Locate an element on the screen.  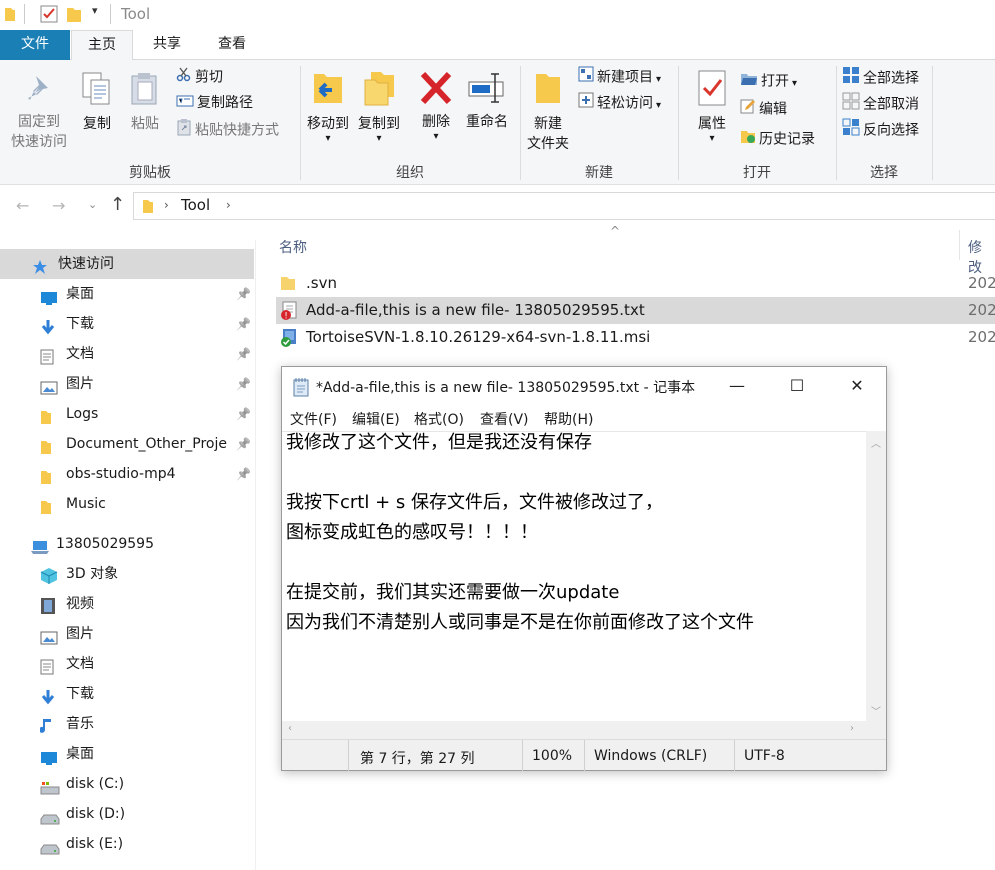
scroll-down-arrow-icon: ﹀ is located at coordinates (876, 710).